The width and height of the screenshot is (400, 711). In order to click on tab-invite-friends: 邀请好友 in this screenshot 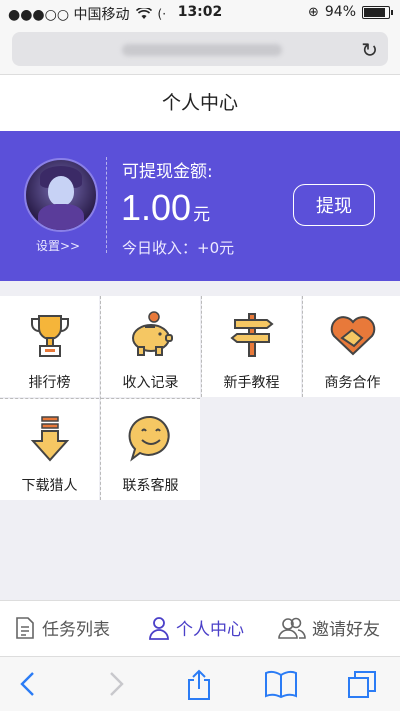, I will do `click(329, 627)`.